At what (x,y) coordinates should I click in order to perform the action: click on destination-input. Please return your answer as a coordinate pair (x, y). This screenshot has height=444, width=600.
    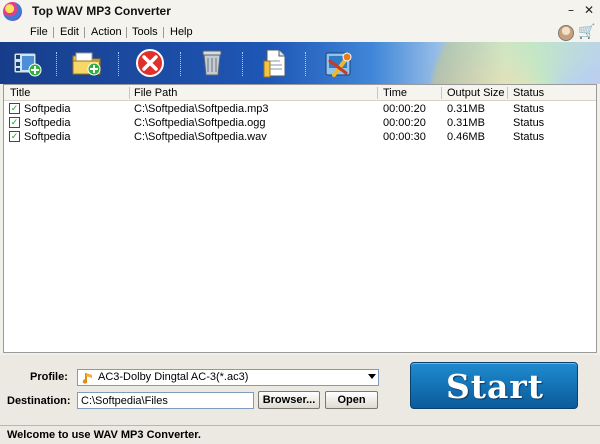
    Looking at the image, I should click on (165, 400).